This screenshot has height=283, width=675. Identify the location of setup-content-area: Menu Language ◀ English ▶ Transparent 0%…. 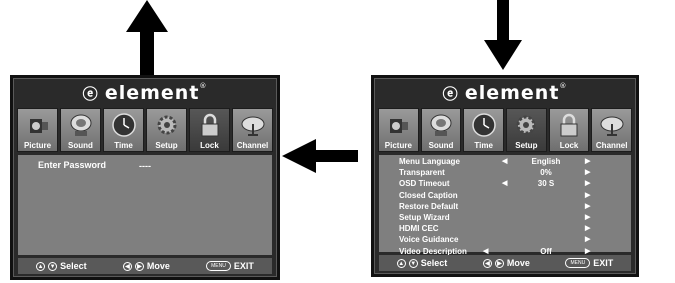
(505, 205).